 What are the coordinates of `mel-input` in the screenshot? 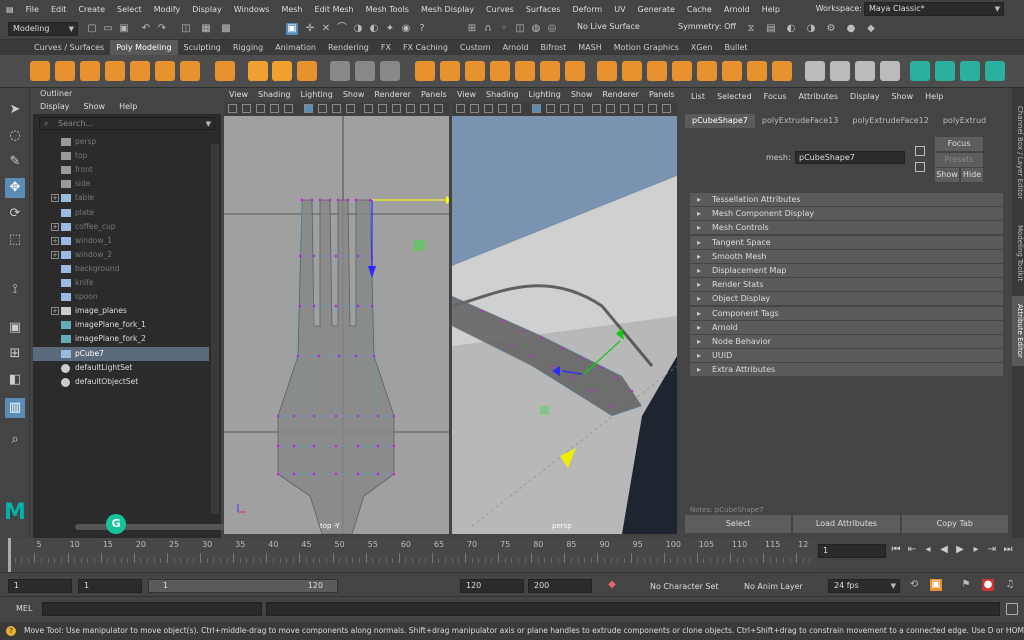 It's located at (152, 609).